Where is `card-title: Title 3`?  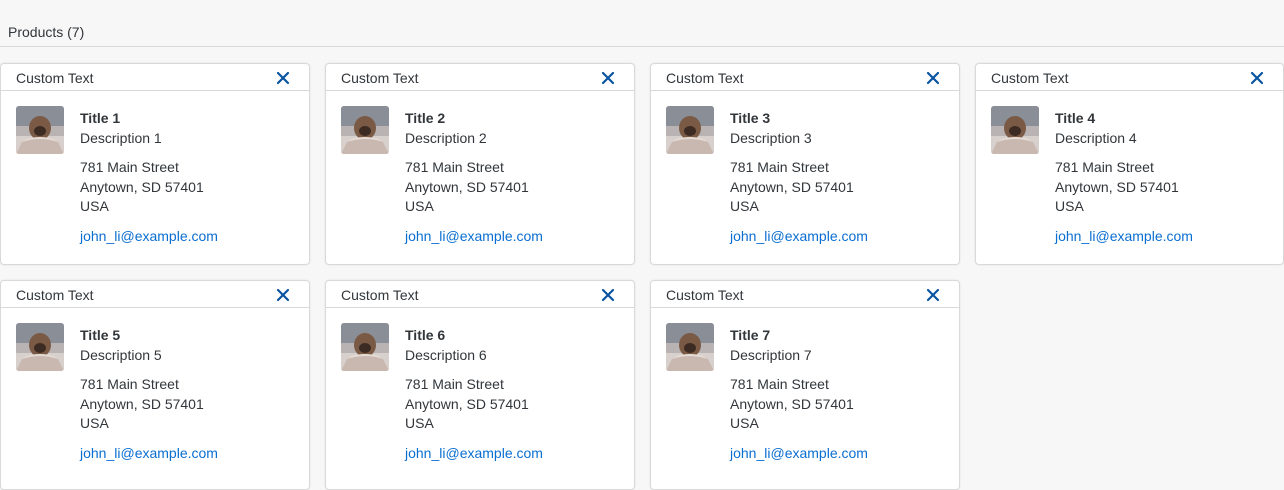
card-title: Title 3 is located at coordinates (750, 118).